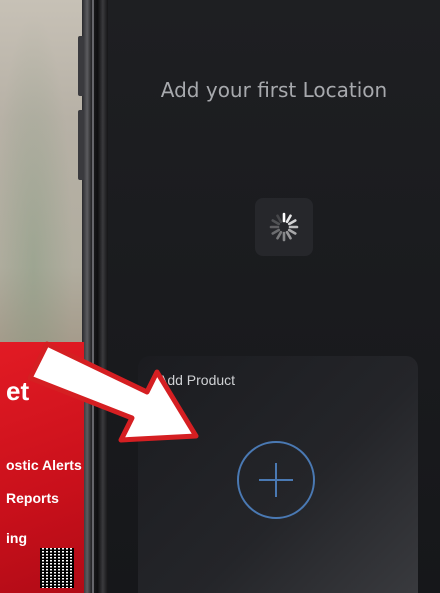  What do you see at coordinates (32, 498) in the screenshot?
I see `sign-line-2: Reports` at bounding box center [32, 498].